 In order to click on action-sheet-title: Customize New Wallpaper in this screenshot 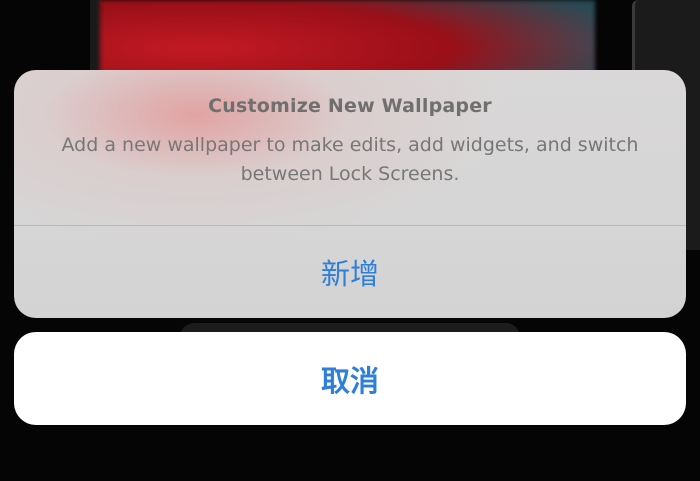, I will do `click(350, 106)`.